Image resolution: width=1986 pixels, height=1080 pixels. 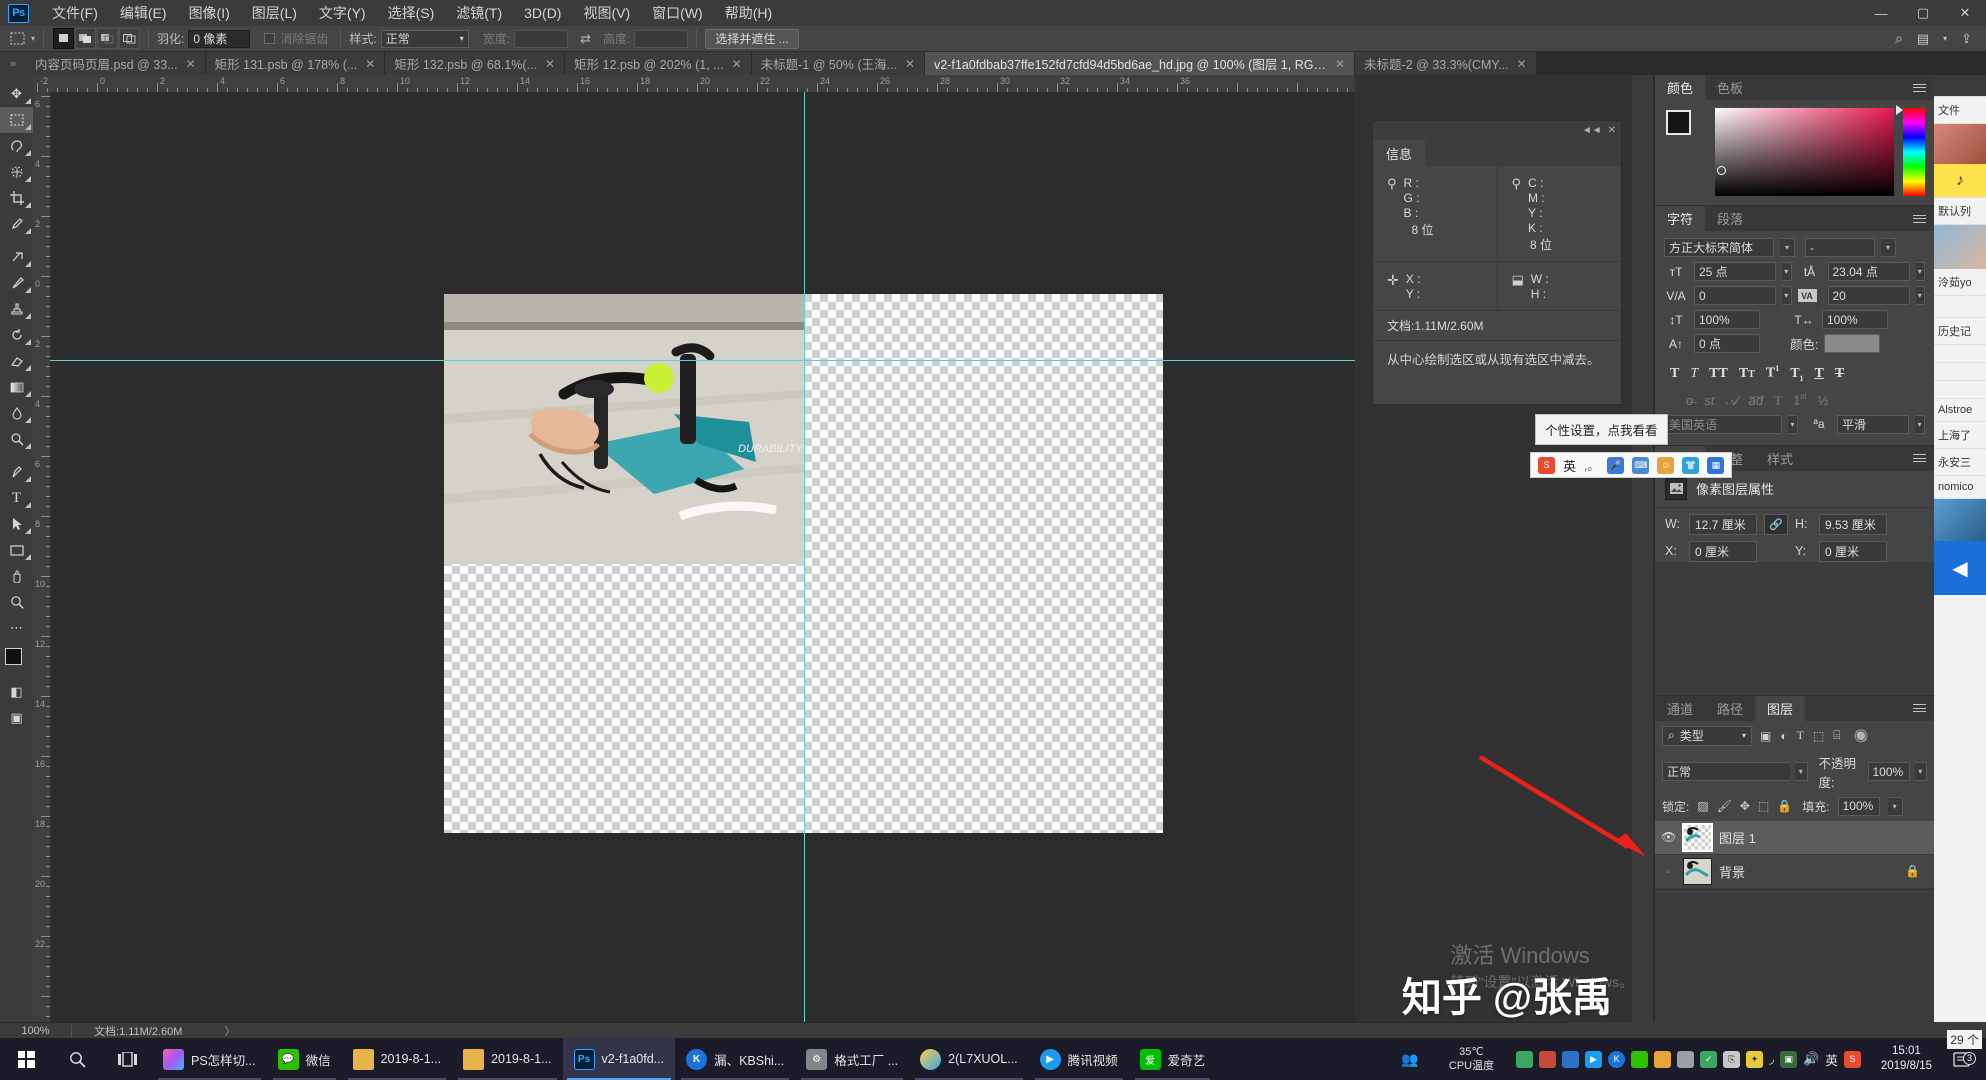 I want to click on vertical-scale-input: 100%, so click(x=1727, y=319).